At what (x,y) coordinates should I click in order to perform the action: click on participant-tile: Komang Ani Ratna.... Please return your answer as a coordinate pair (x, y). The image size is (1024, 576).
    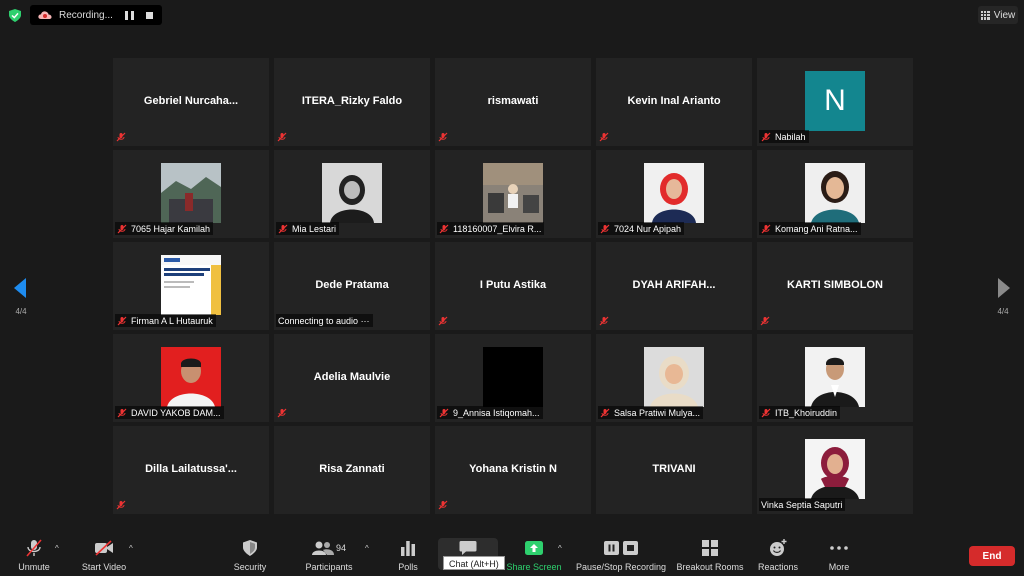
    Looking at the image, I should click on (835, 194).